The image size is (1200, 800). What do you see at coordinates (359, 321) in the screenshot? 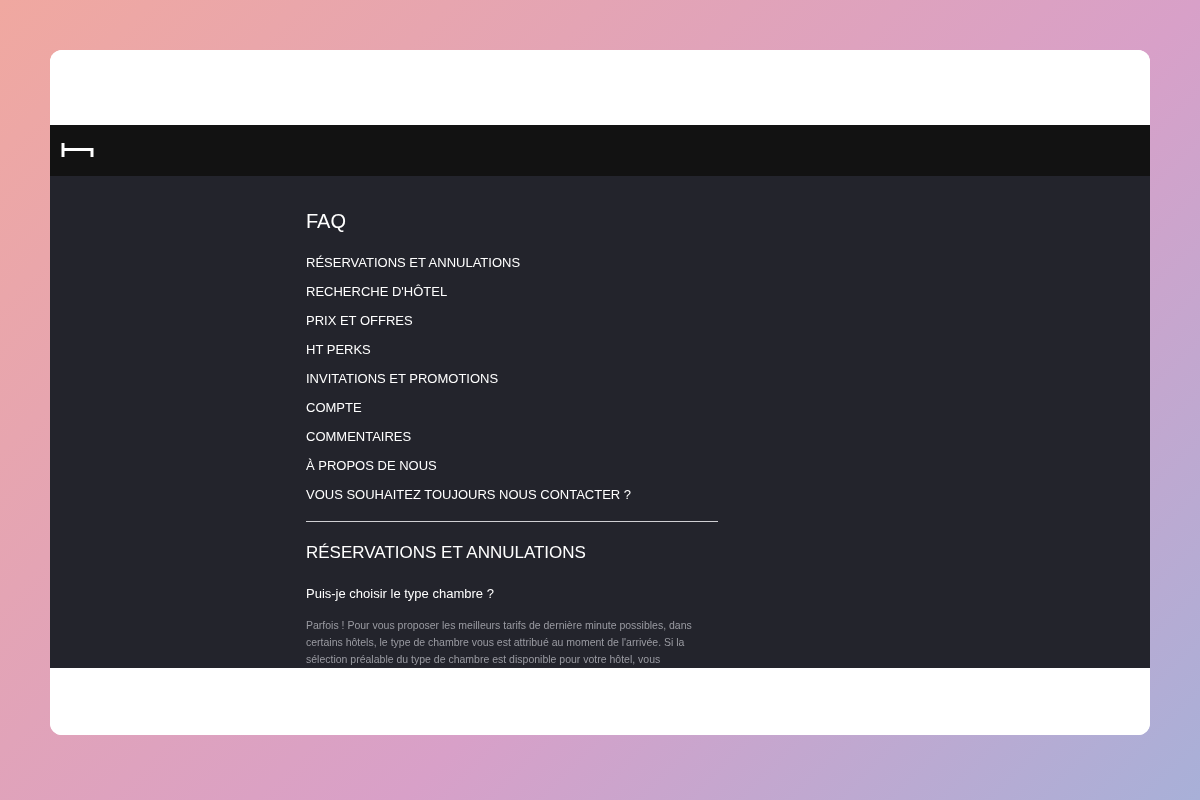
I see `topic-link: PRIX ET OFFRES` at bounding box center [359, 321].